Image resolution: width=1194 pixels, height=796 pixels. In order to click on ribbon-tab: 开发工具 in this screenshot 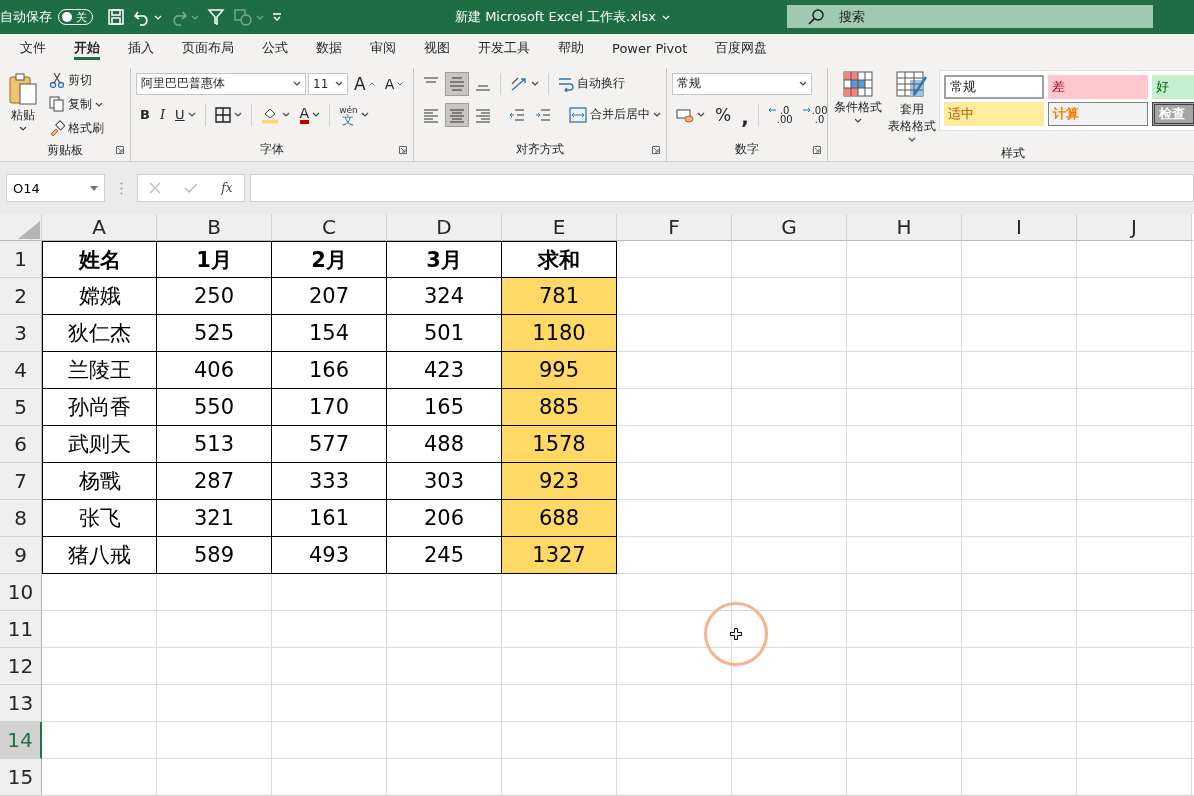, I will do `click(504, 48)`.